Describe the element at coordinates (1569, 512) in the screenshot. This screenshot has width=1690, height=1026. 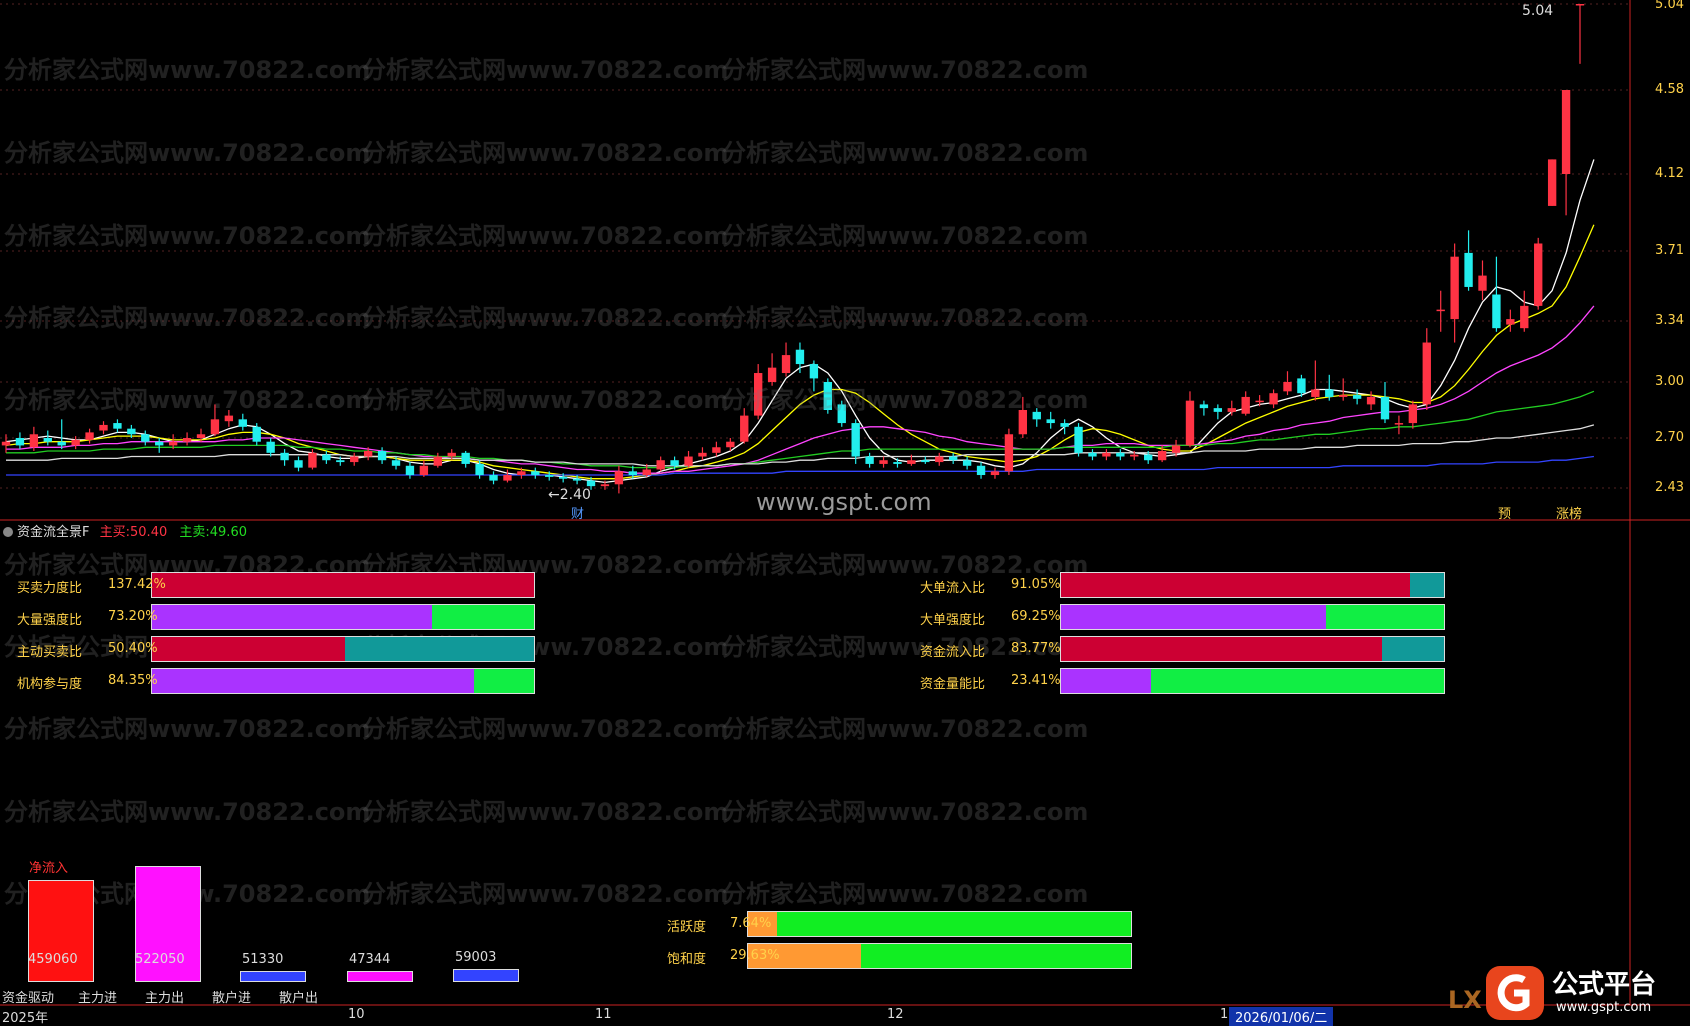
I see `limit-up-marker: 涨榜` at that location.